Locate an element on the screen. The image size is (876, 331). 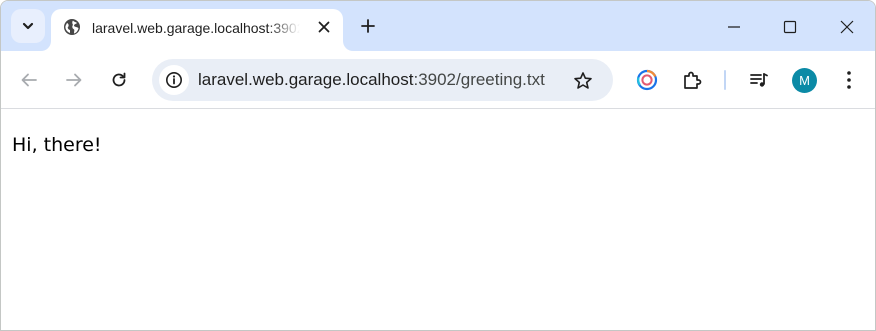
extension-button is located at coordinates (647, 80).